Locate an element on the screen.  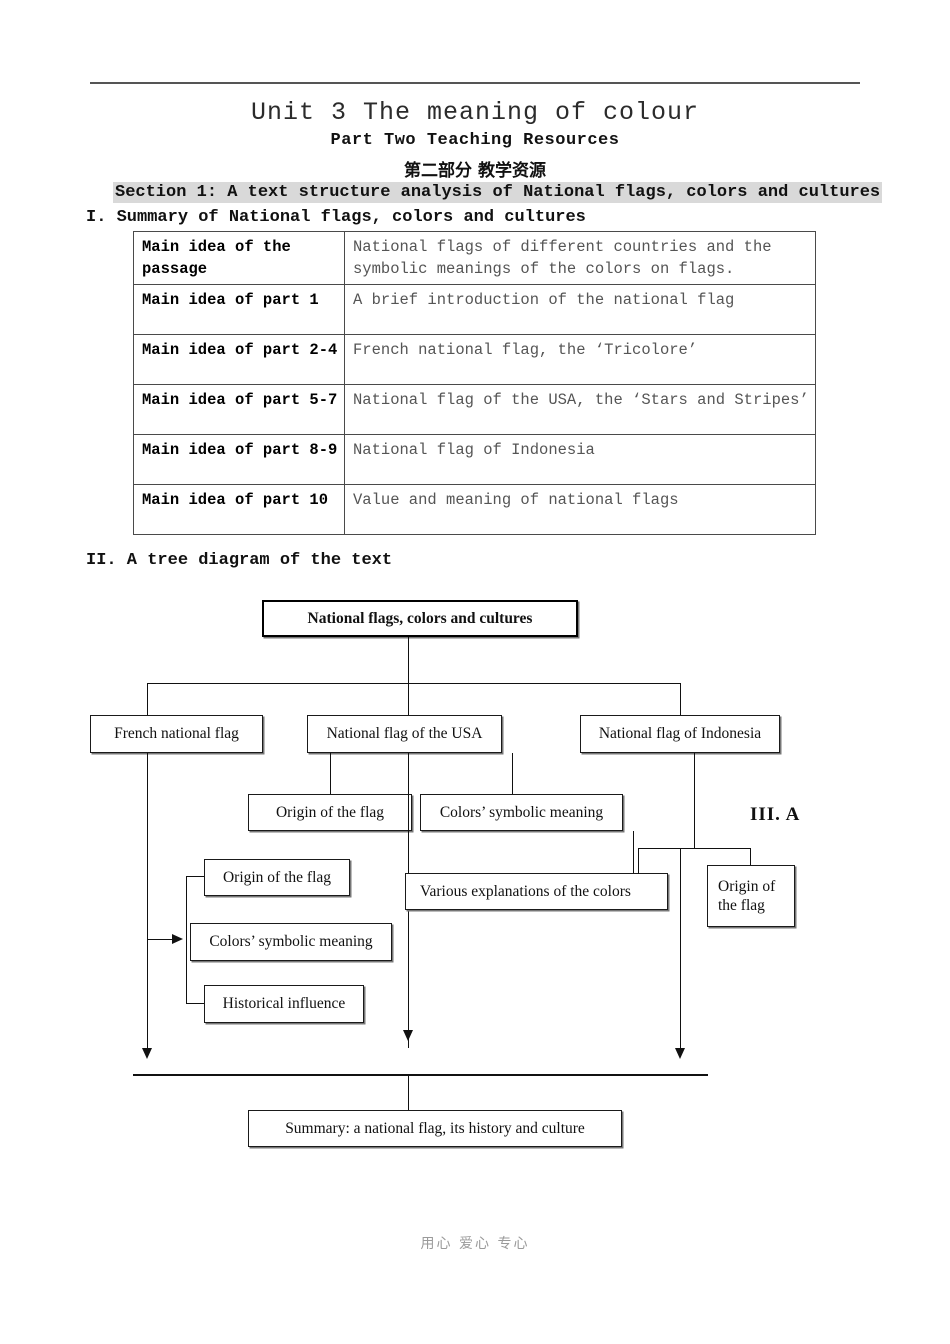
tree-node-france-historical: Historical influence is located at coordinates (284, 1004).